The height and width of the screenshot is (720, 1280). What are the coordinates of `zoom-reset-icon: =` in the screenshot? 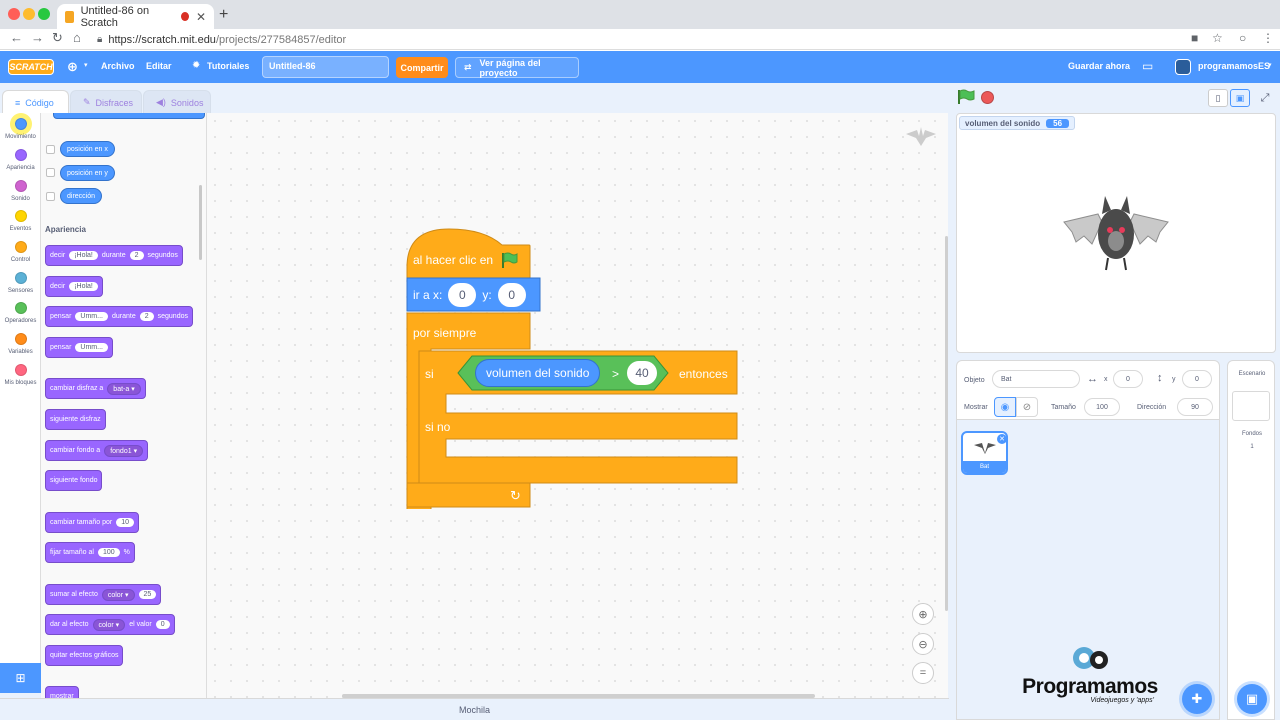 It's located at (923, 673).